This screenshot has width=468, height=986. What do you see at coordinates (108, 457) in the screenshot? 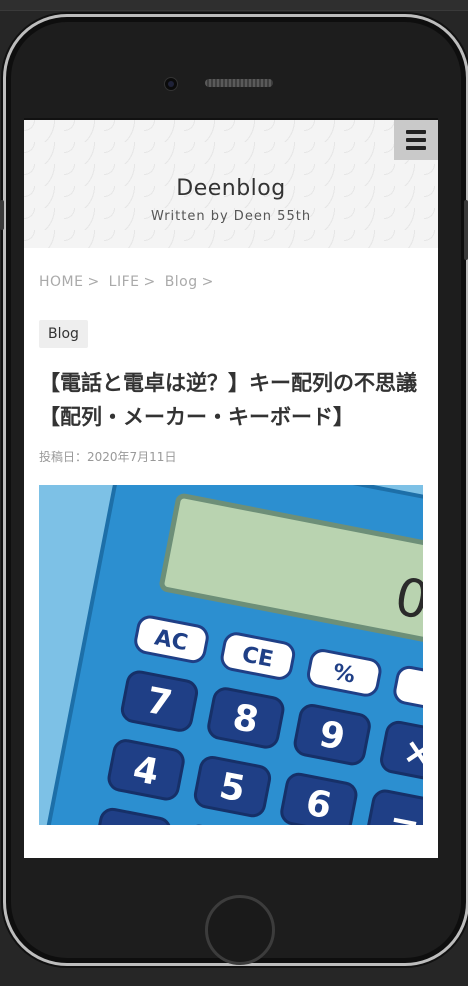
I see `post-date: 投稿日：2020年7月11日` at bounding box center [108, 457].